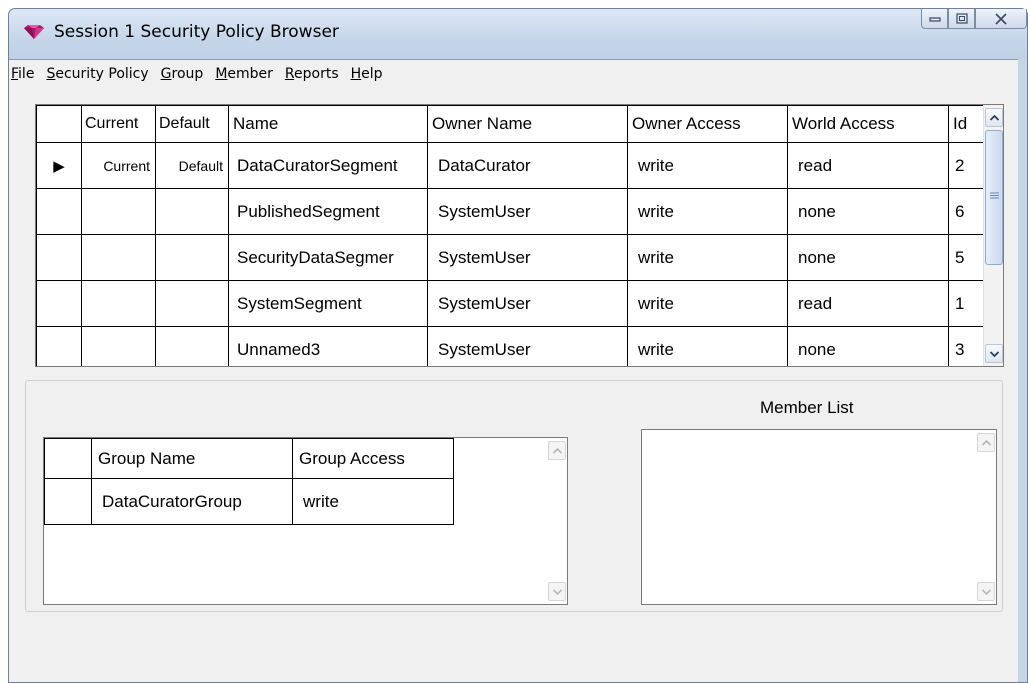  I want to click on menu-member: Member, so click(244, 74).